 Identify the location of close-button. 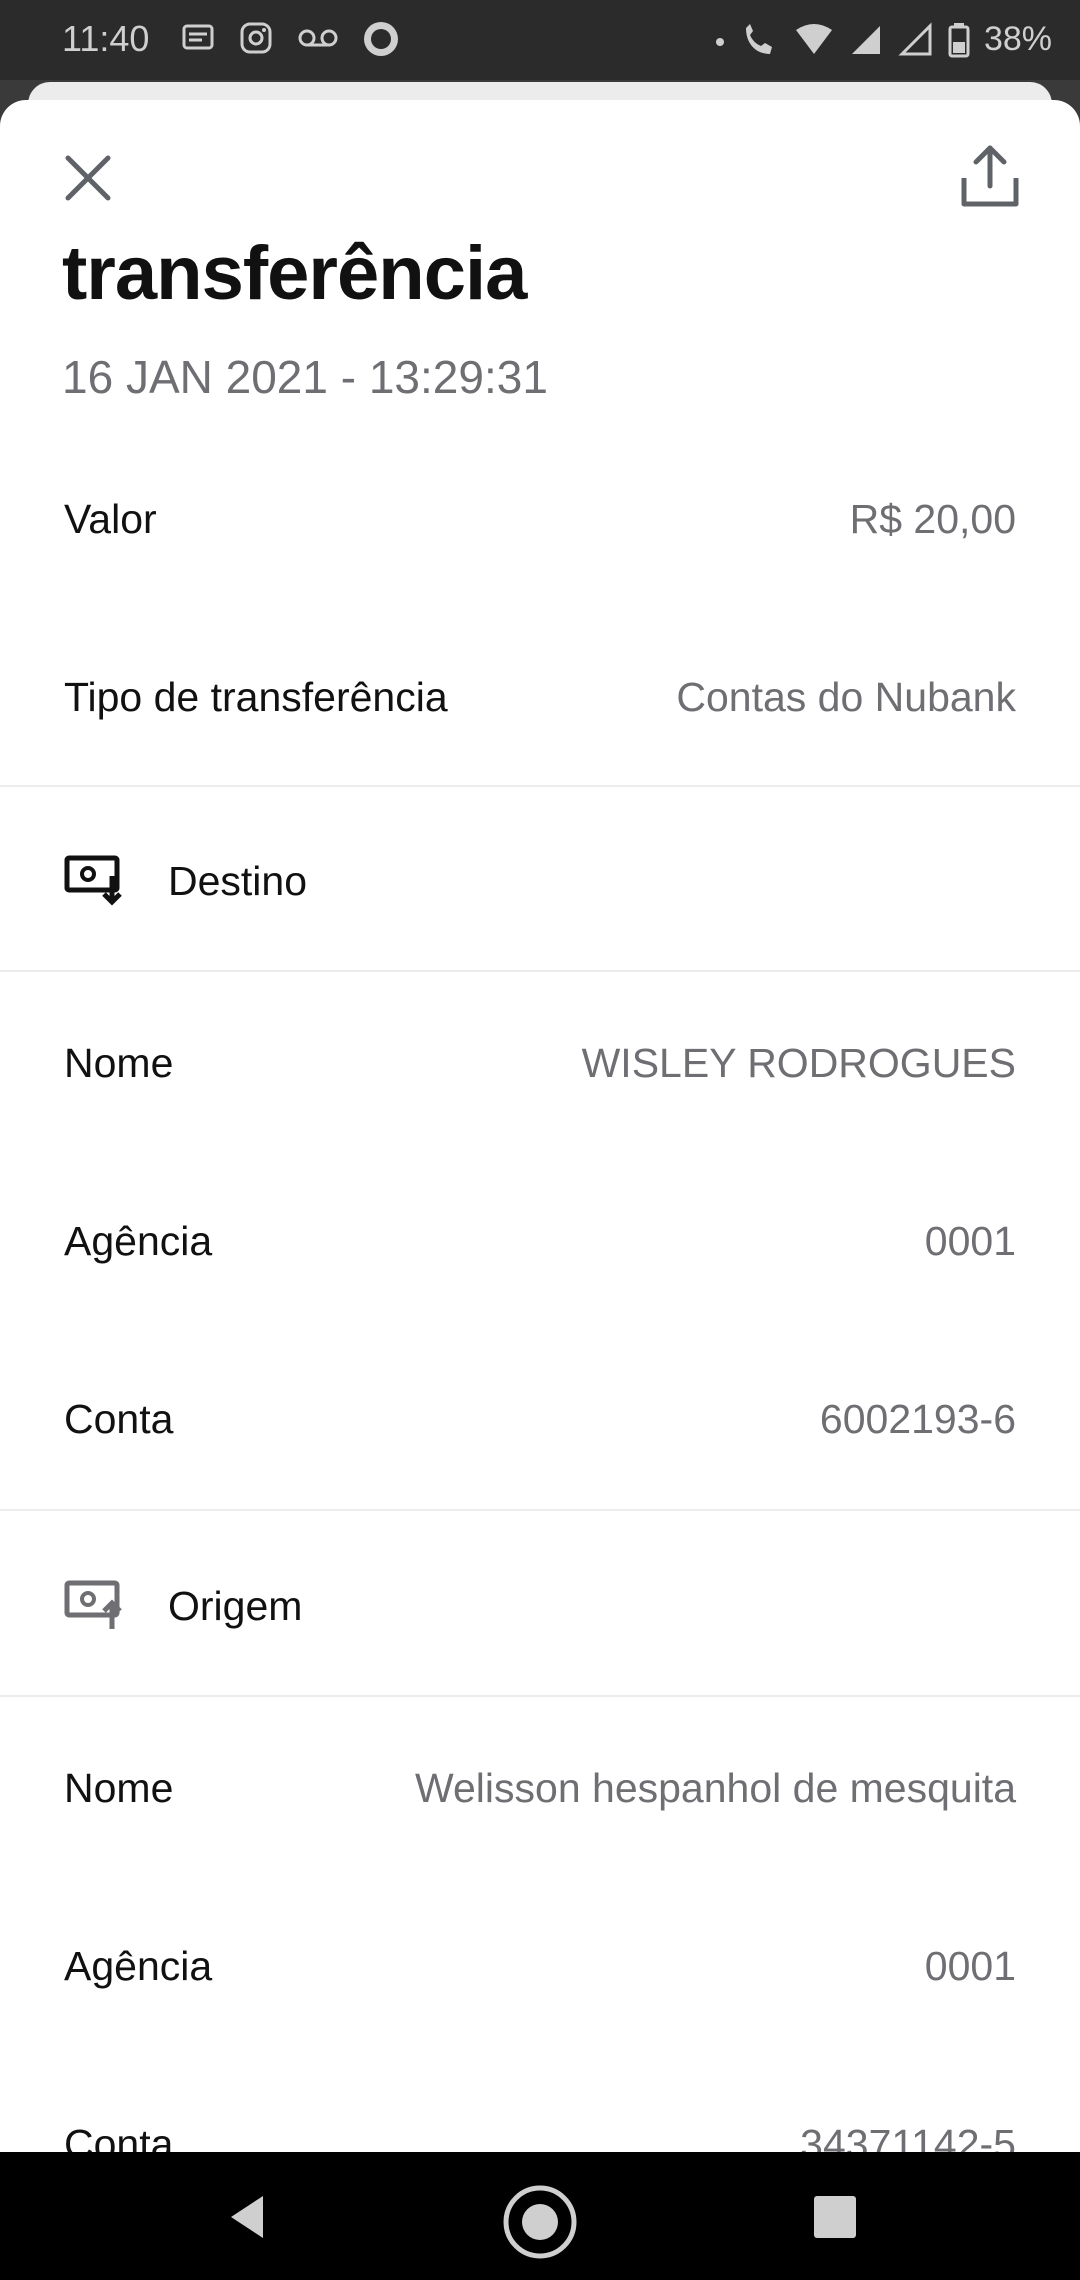
(88, 178).